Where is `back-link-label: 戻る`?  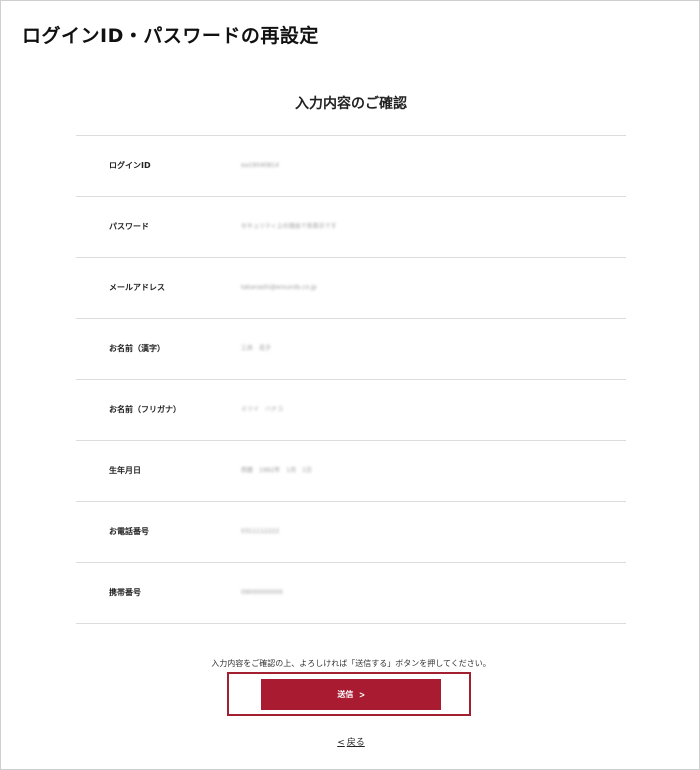 back-link-label: 戻る is located at coordinates (355, 743).